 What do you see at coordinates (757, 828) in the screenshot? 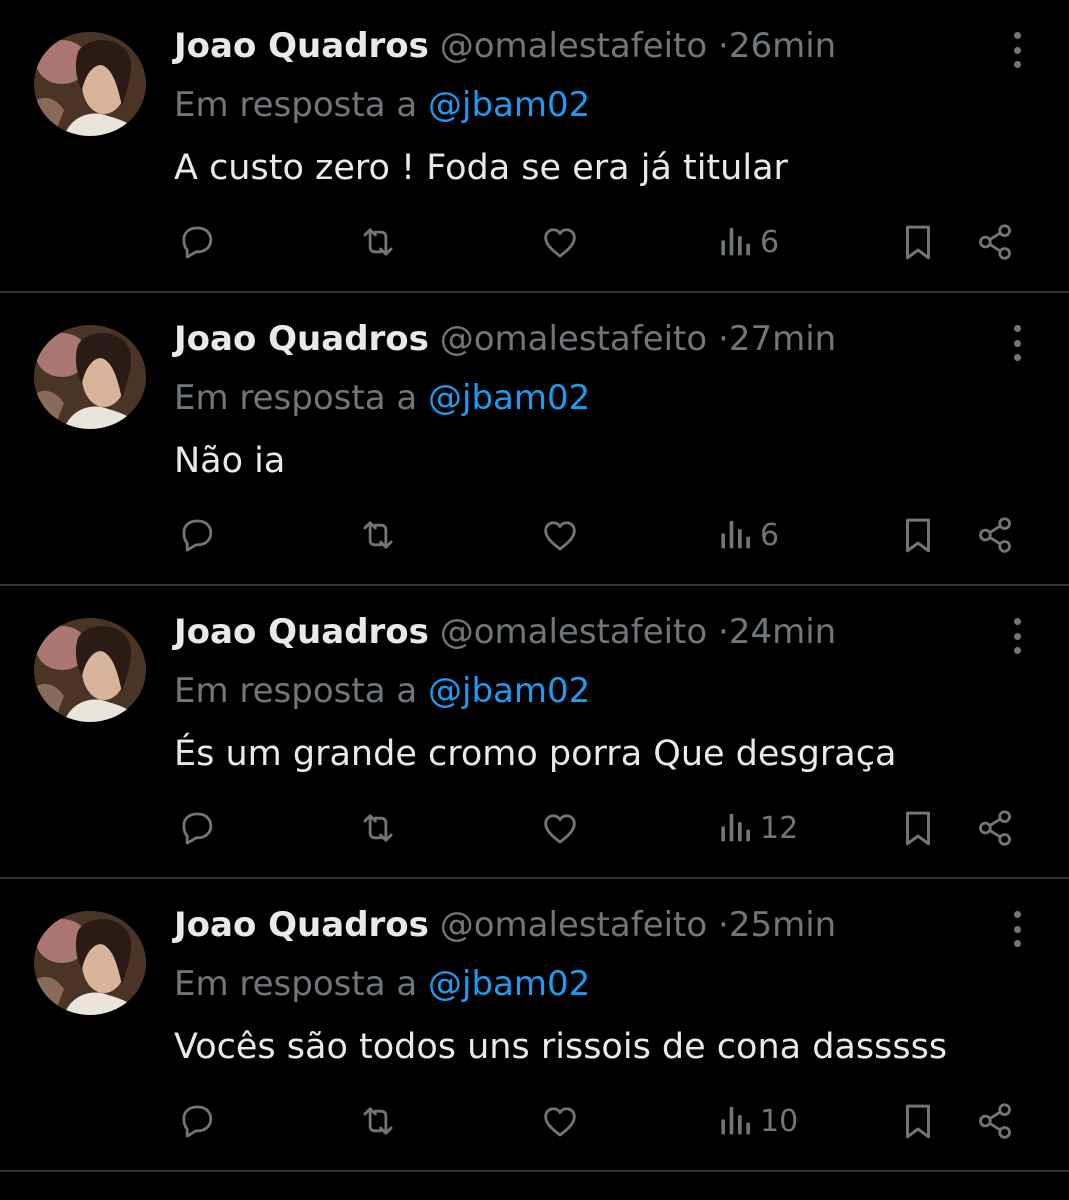
I see `views-button: 12` at bounding box center [757, 828].